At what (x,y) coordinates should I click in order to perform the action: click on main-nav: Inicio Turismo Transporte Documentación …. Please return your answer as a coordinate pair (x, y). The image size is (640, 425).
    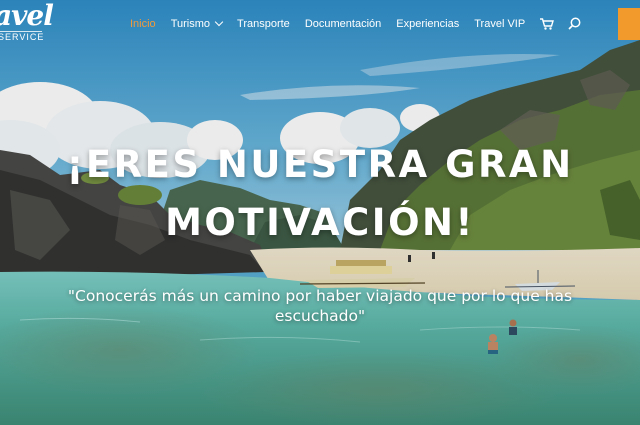
    Looking at the image, I should click on (362, 23).